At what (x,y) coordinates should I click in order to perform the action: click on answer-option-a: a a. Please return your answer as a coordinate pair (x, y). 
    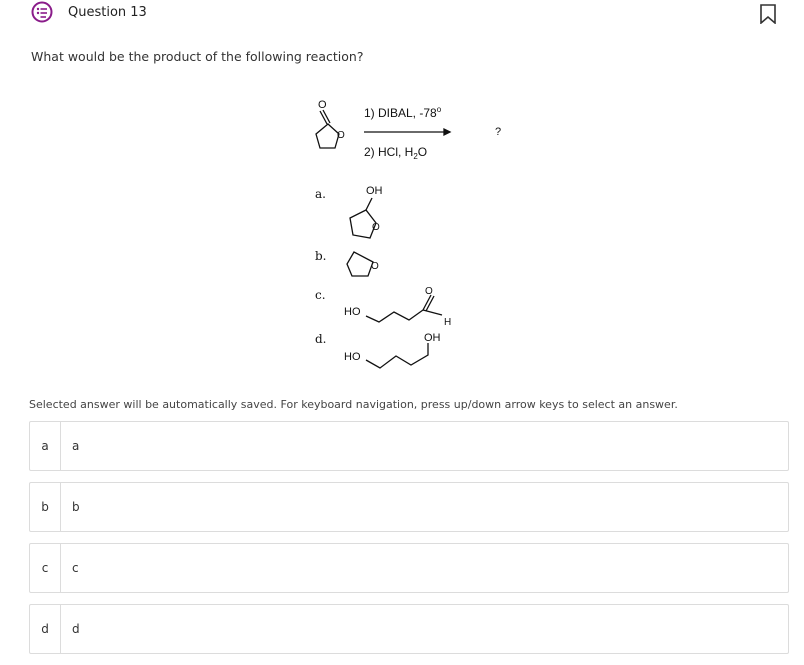
    Looking at the image, I should click on (409, 446).